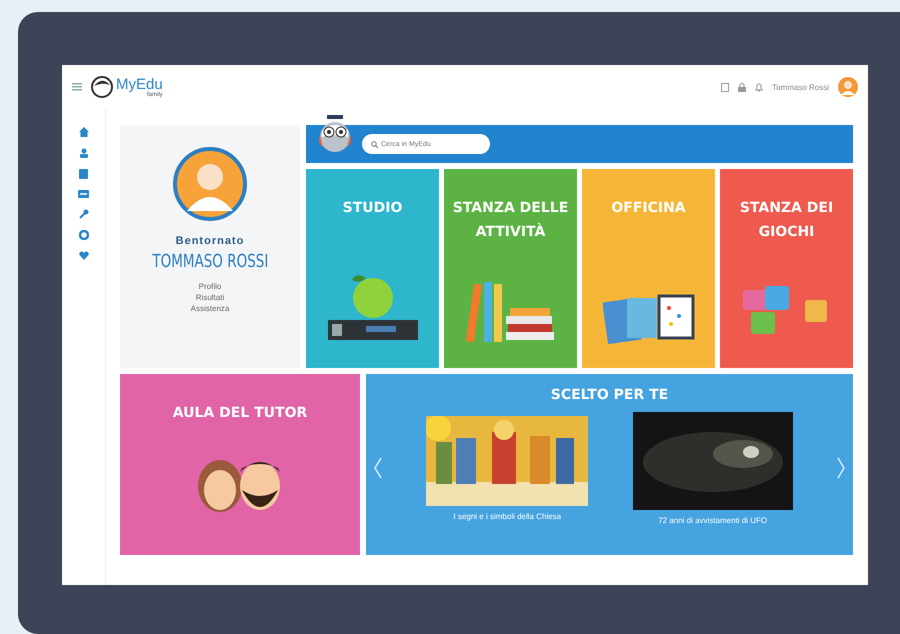 The height and width of the screenshot is (634, 900). What do you see at coordinates (210, 241) in the screenshot?
I see `greeting: Bentornato` at bounding box center [210, 241].